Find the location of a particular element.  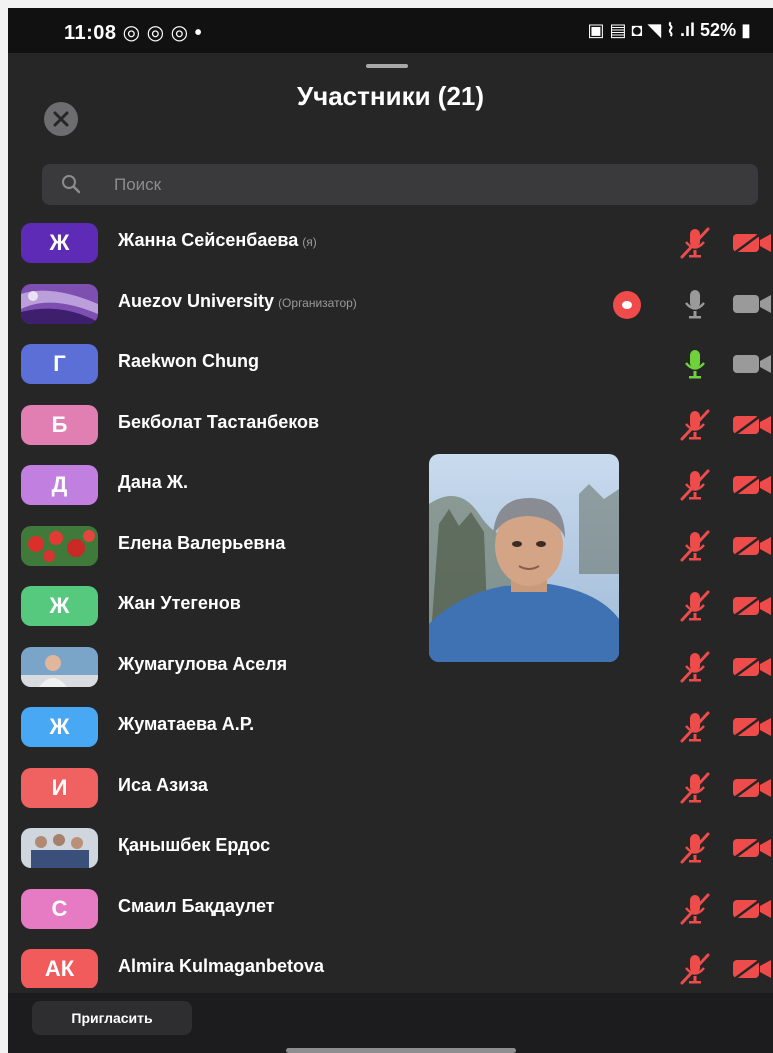

participant-name: Бекболат Тастанбеков is located at coordinates (218, 422).